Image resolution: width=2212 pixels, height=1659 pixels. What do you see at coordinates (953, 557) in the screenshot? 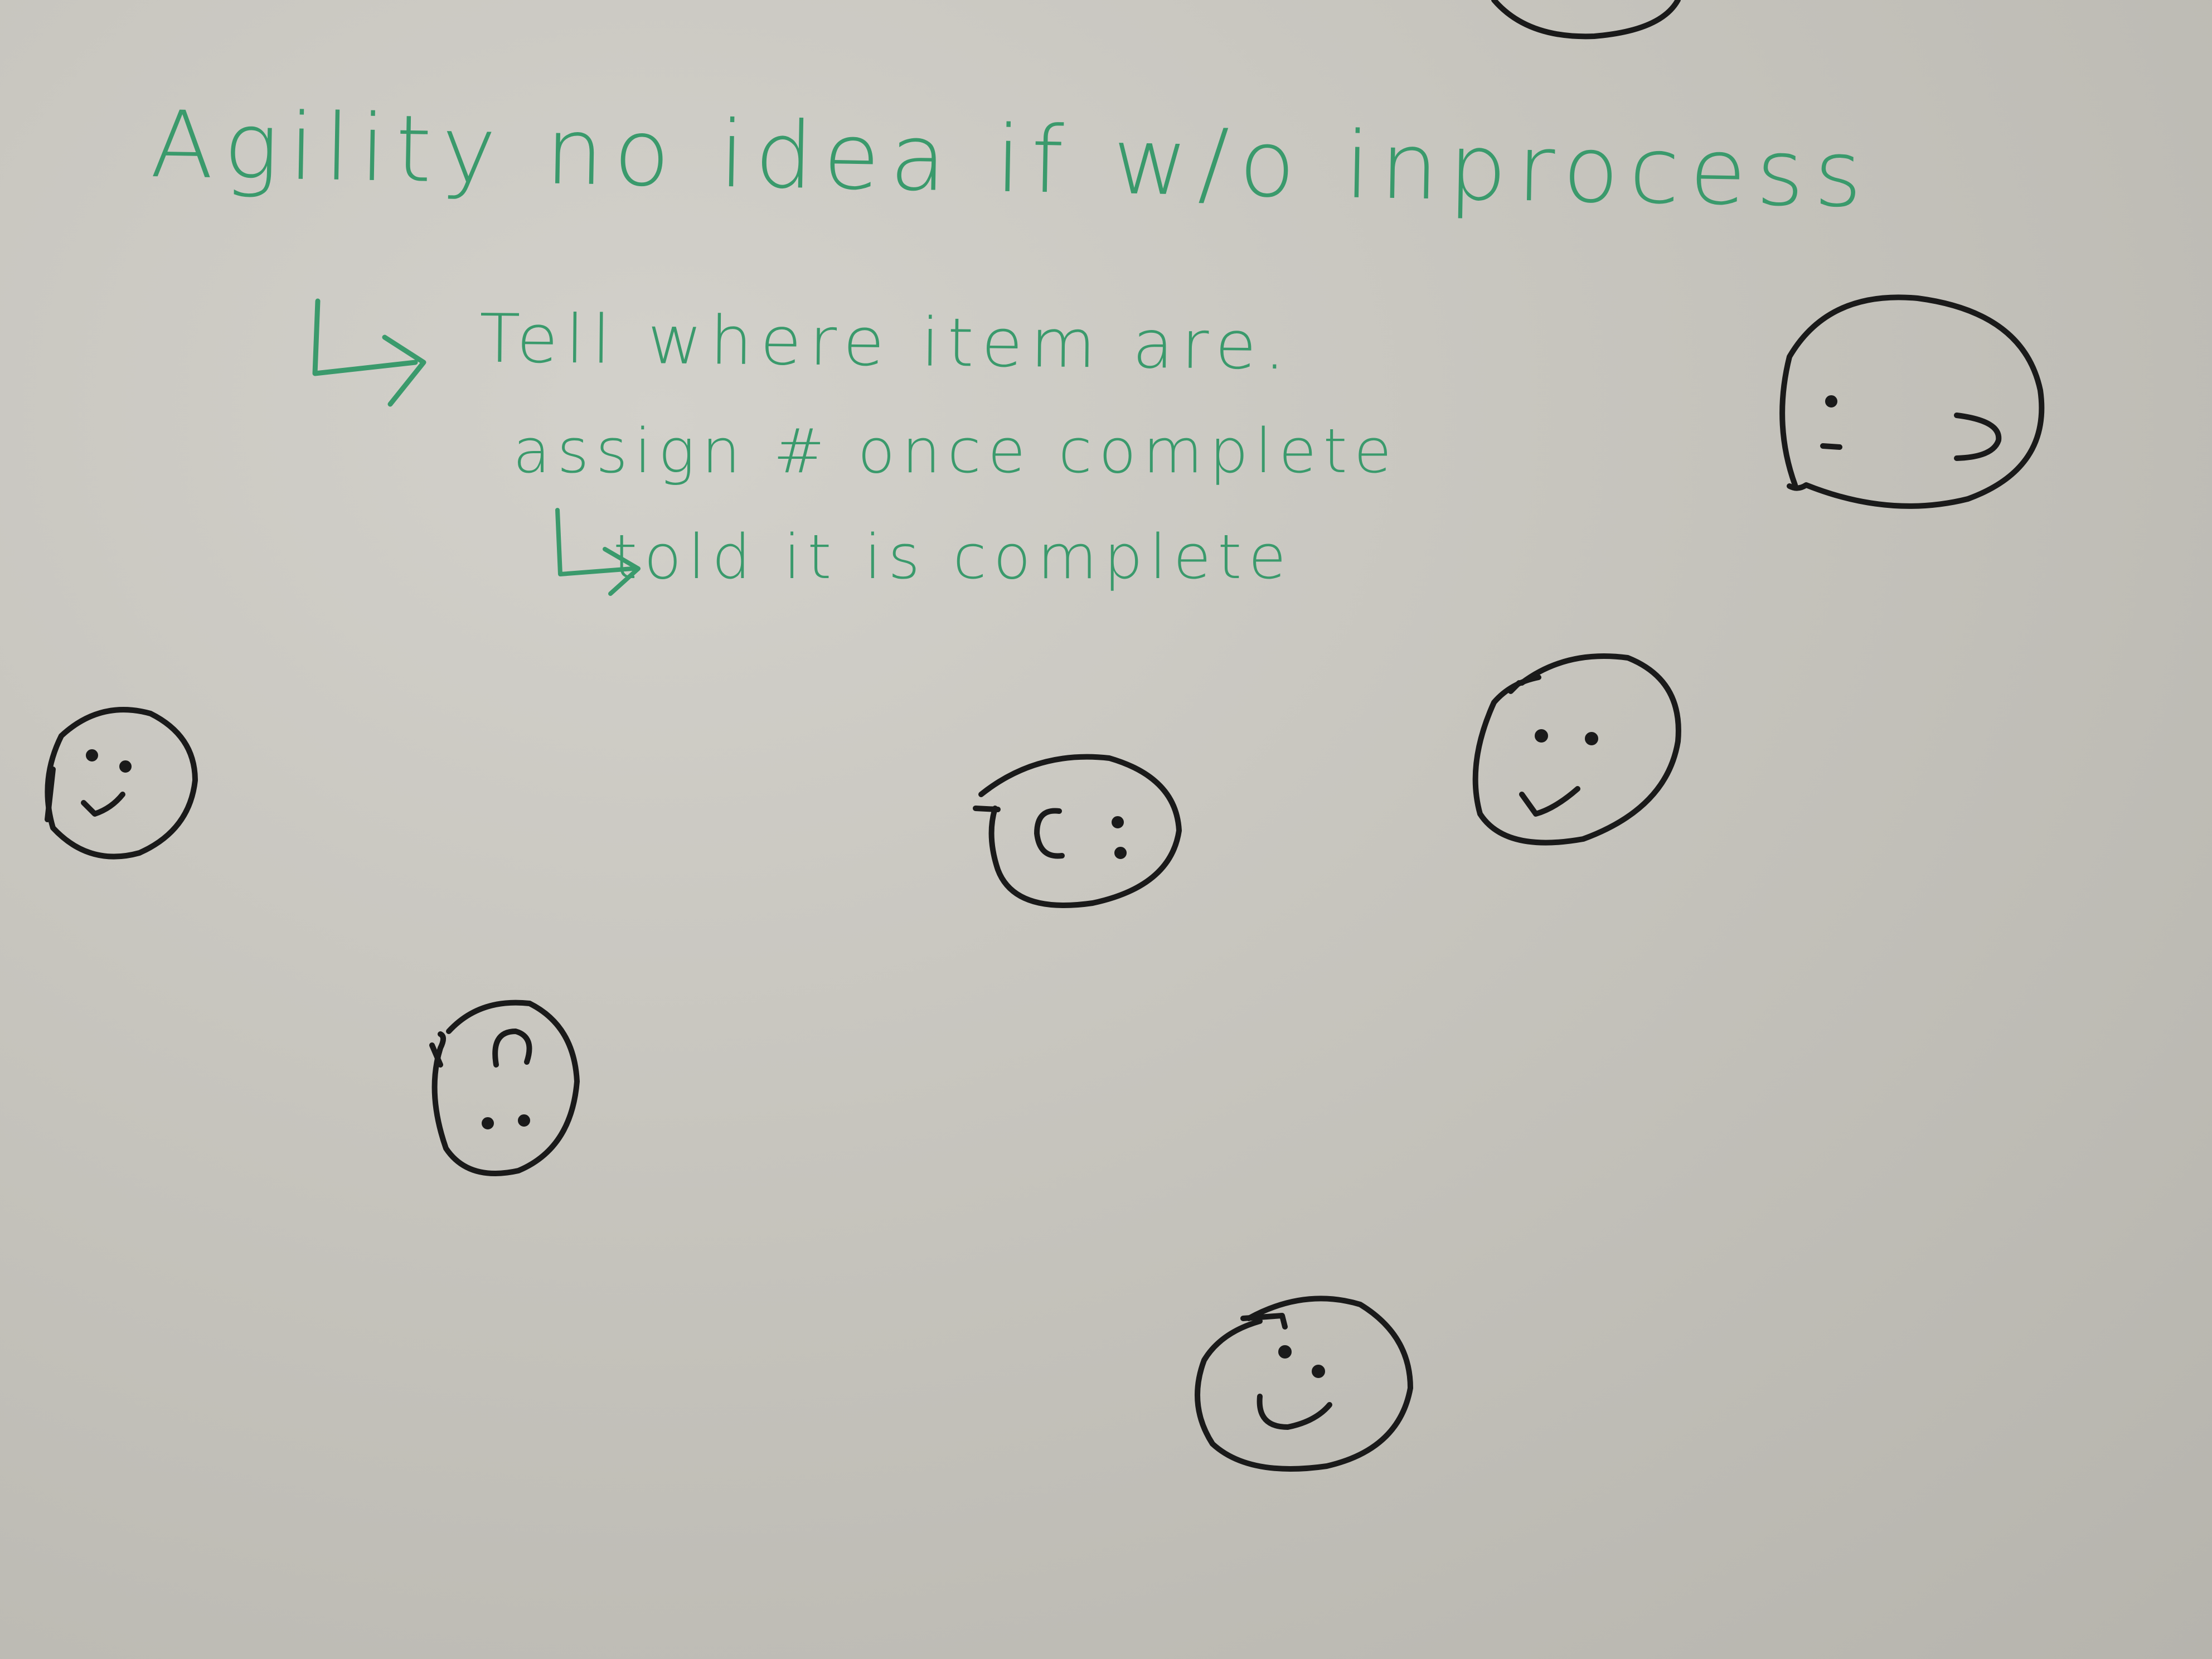
I see `note-line-4: told it is complete` at bounding box center [953, 557].